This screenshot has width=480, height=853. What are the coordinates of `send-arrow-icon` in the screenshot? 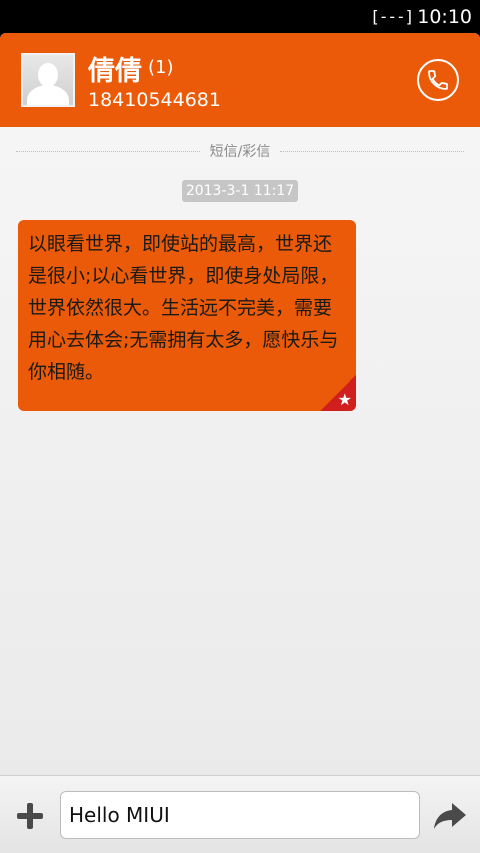 It's located at (450, 816).